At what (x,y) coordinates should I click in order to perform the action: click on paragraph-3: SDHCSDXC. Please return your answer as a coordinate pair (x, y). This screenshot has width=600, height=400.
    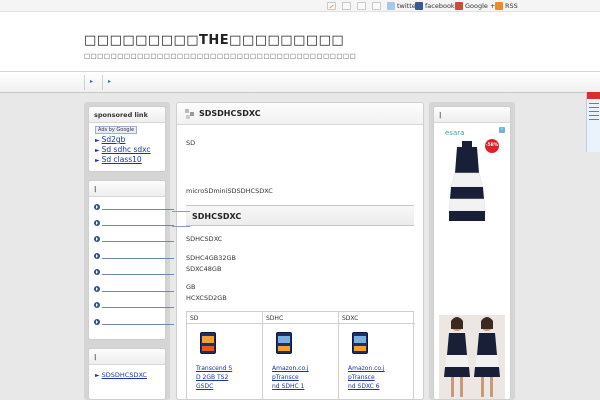
    Looking at the image, I should click on (204, 239).